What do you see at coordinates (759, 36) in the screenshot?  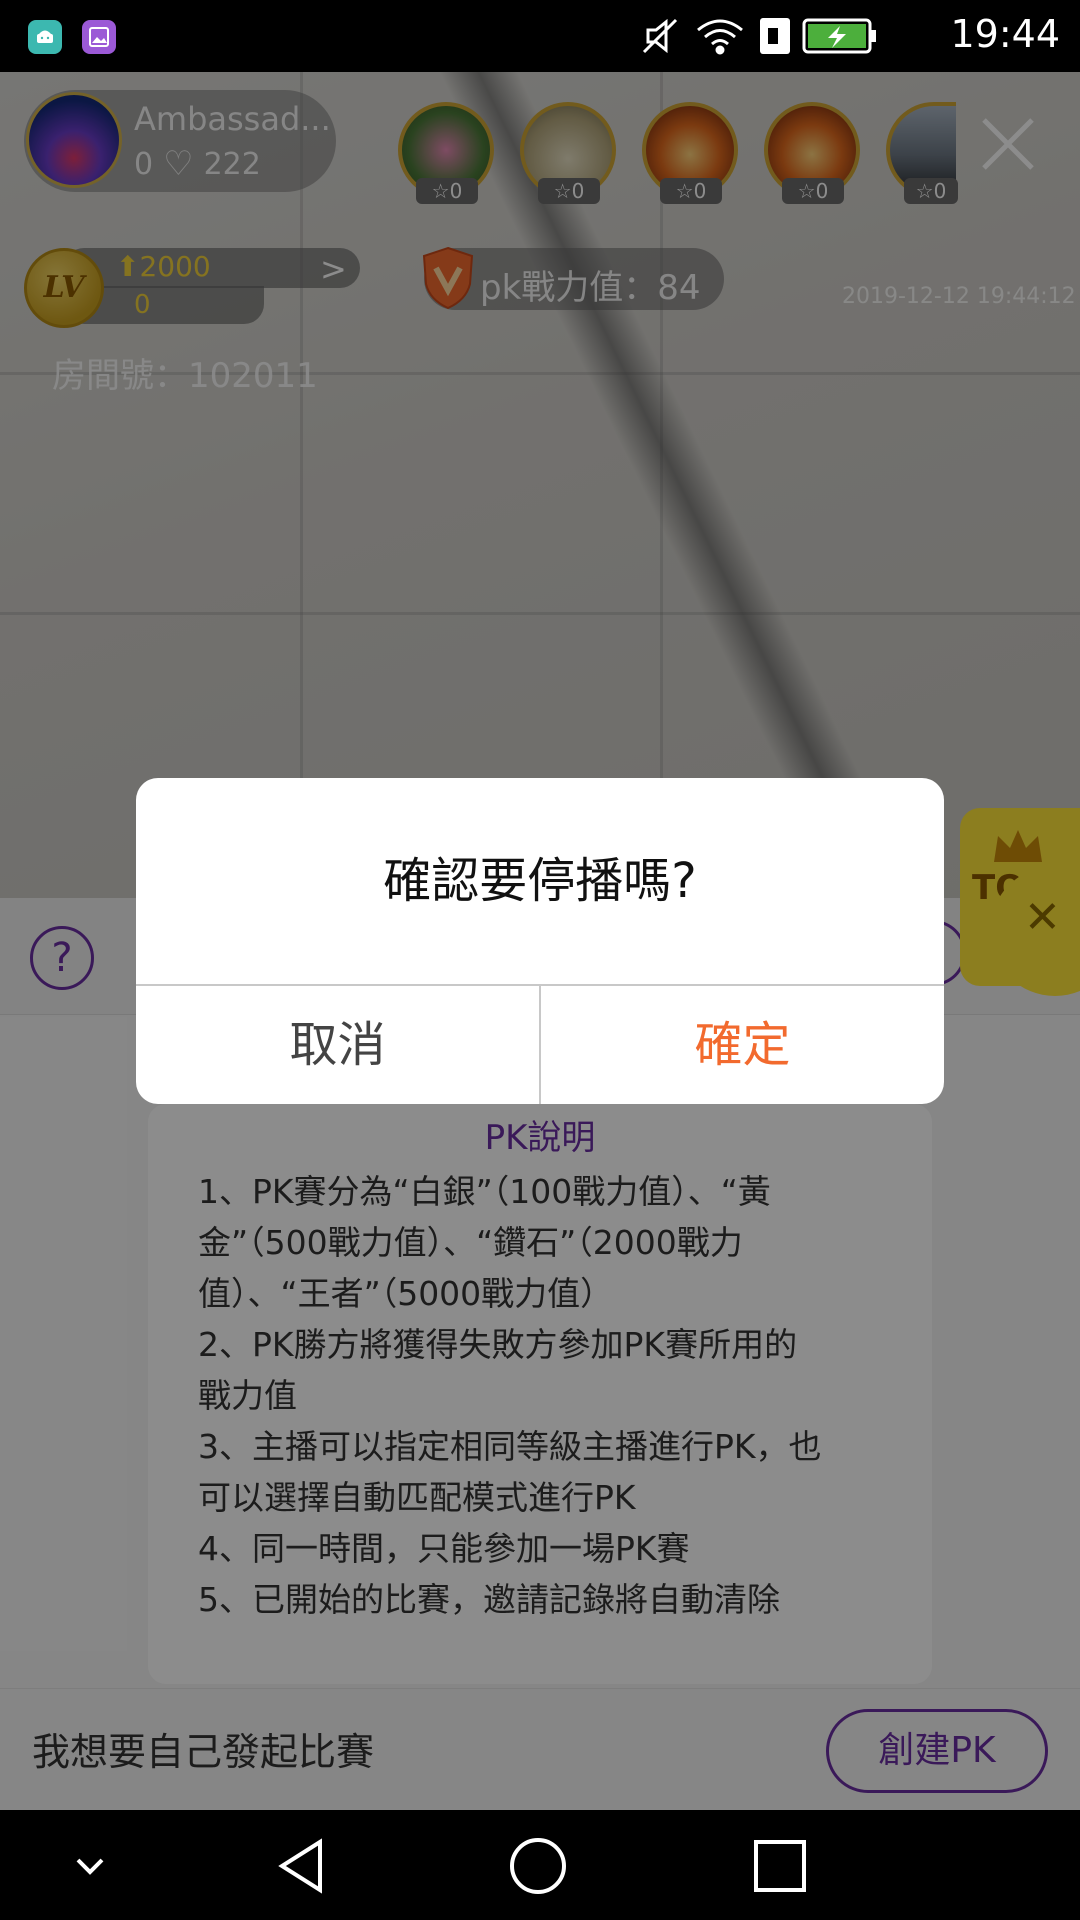 I see `status-icons` at bounding box center [759, 36].